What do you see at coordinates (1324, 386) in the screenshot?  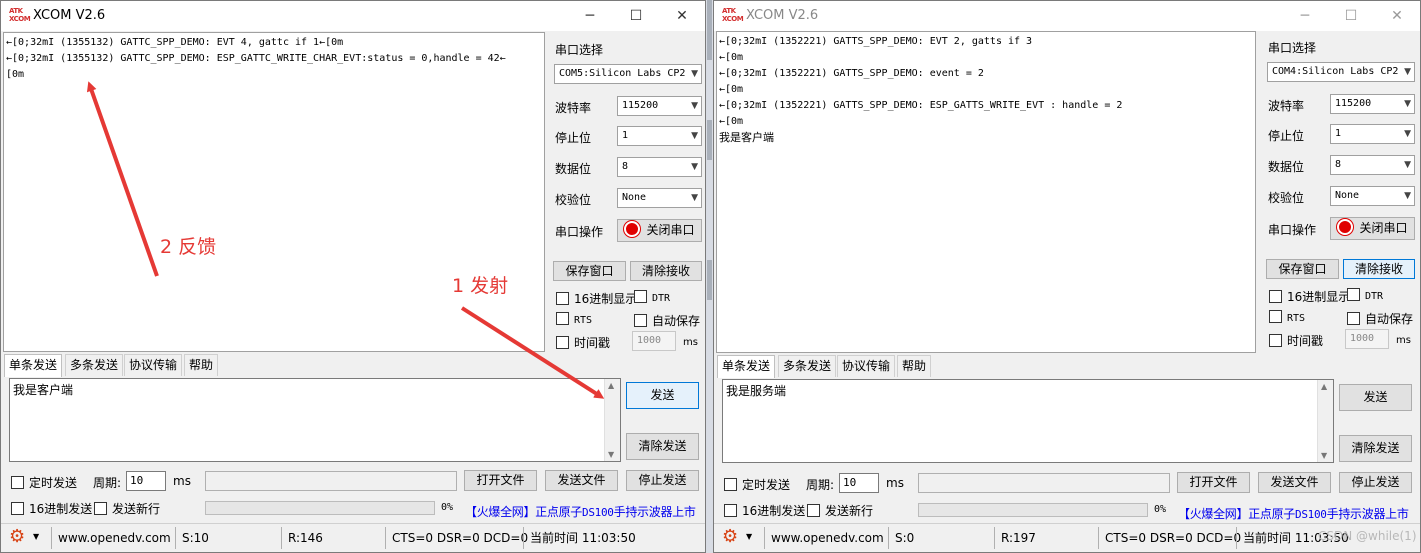 I see `scroll-up-icon: ▲` at bounding box center [1324, 386].